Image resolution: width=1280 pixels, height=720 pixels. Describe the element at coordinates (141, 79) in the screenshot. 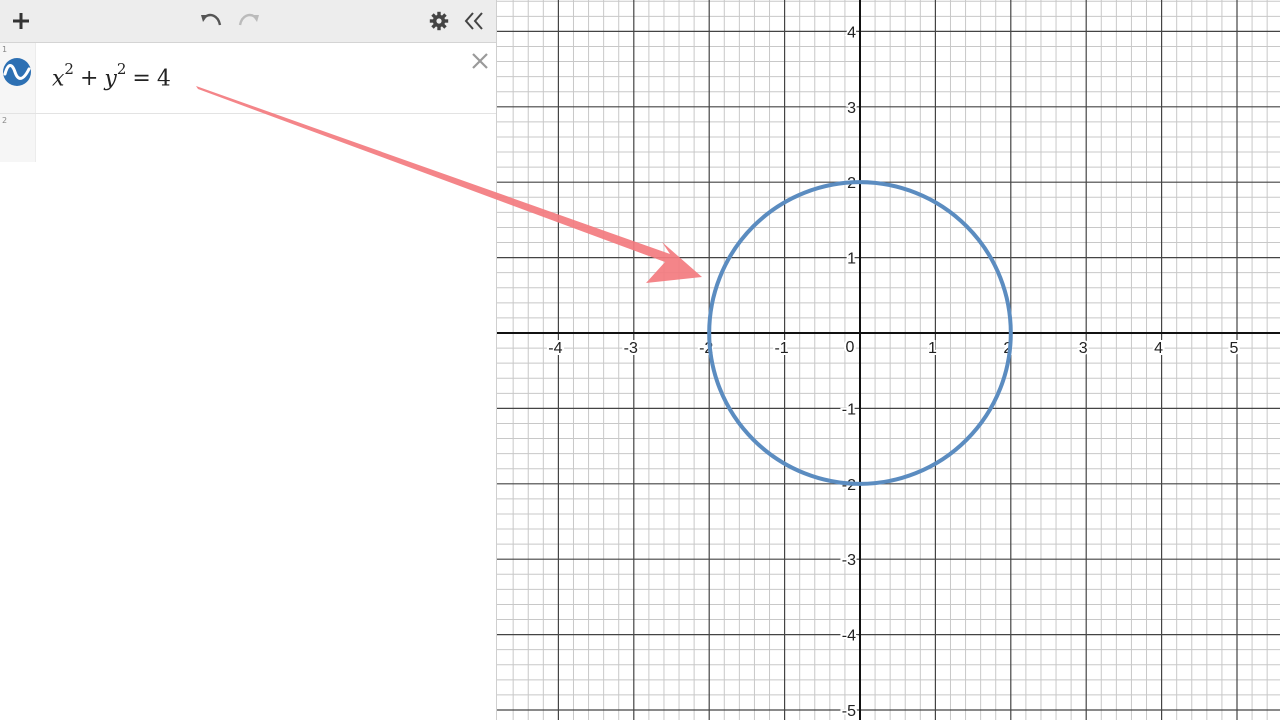

I see `math-equals: =` at that location.